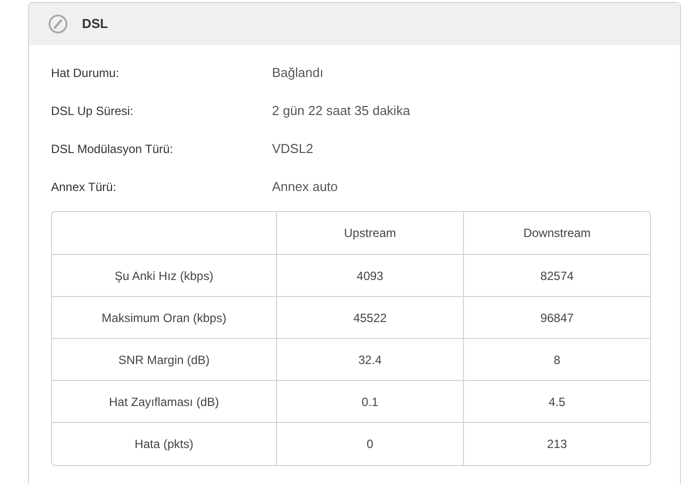 This screenshot has width=691, height=484. I want to click on table-cell: SNR Margin (dB), so click(164, 359).